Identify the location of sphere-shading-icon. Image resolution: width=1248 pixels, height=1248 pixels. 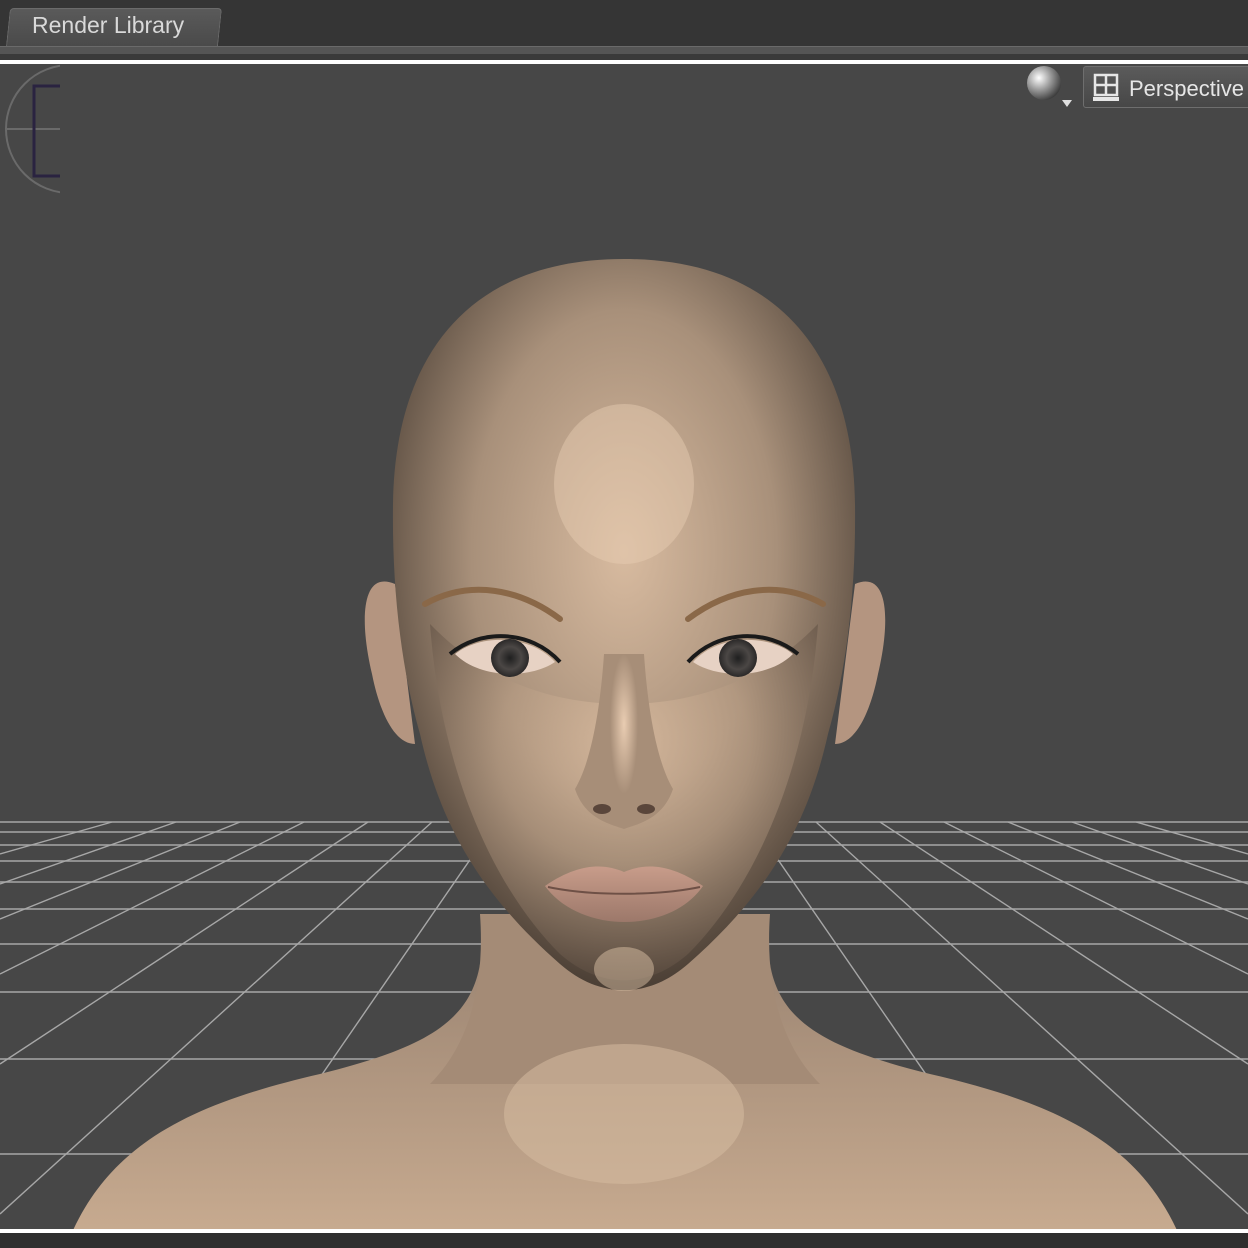
(1049, 88).